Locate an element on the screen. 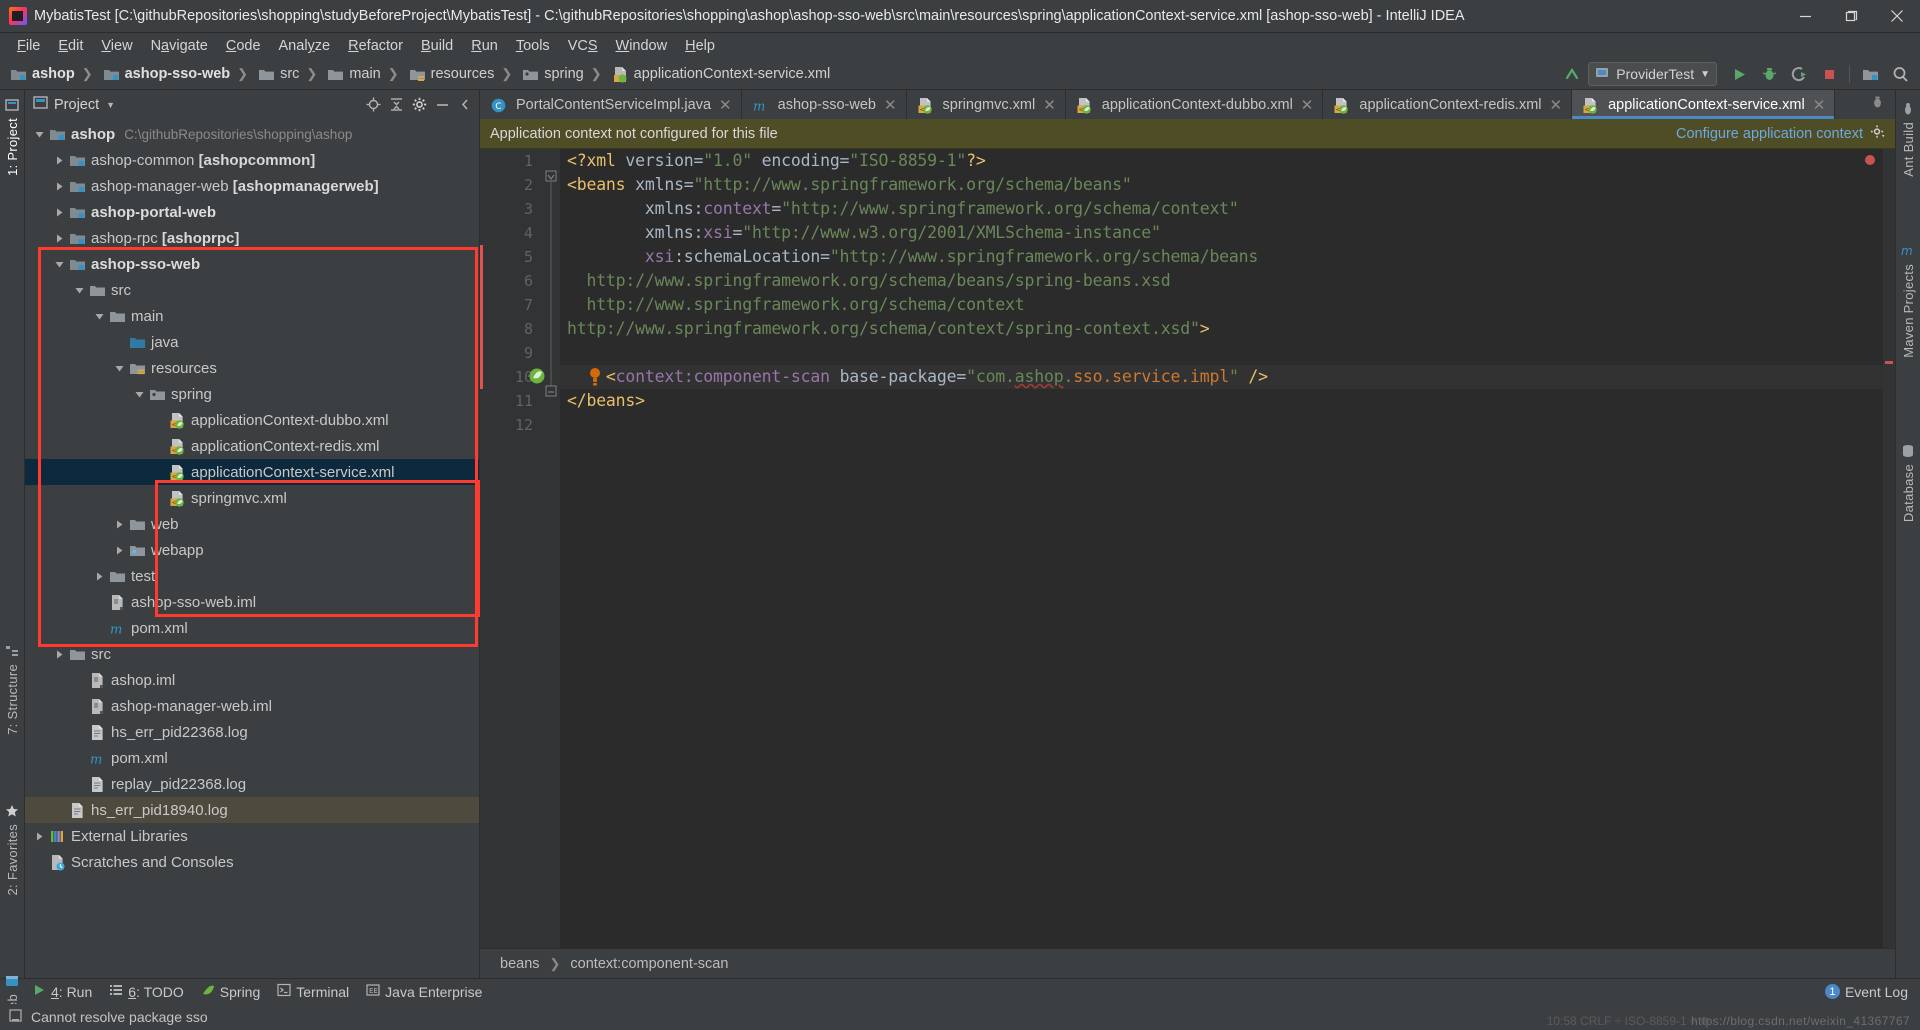 The width and height of the screenshot is (1920, 1030). tree-row: replay_pid22368.log is located at coordinates (252, 784).